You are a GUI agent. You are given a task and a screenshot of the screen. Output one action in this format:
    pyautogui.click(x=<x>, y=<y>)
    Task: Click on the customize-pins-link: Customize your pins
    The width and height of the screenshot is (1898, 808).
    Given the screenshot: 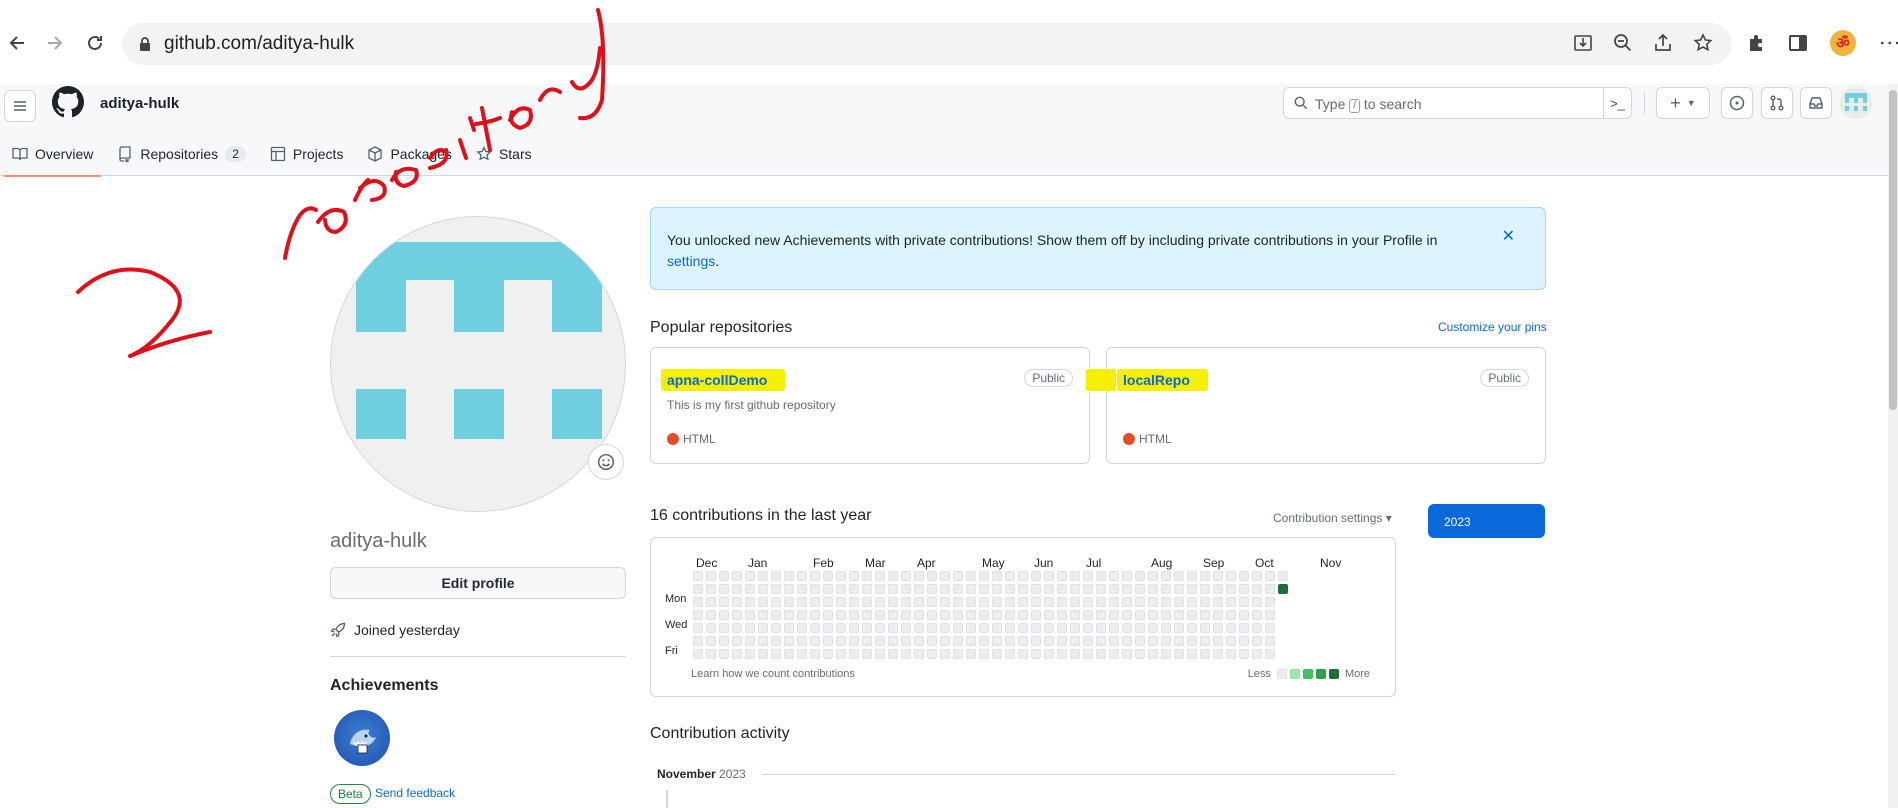 What is the action you would take?
    pyautogui.click(x=1492, y=327)
    